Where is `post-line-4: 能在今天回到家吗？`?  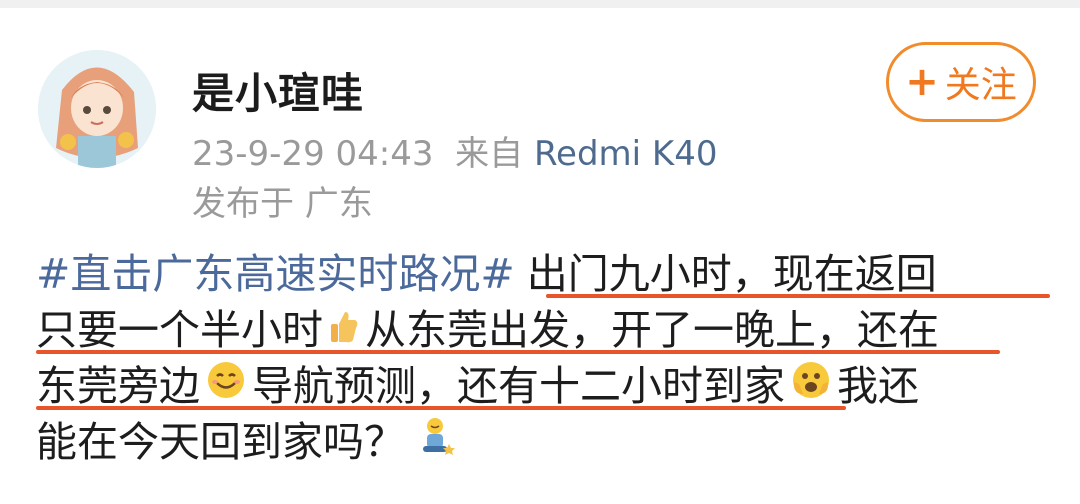 post-line-4: 能在今天回到家吗？ is located at coordinates (546, 442).